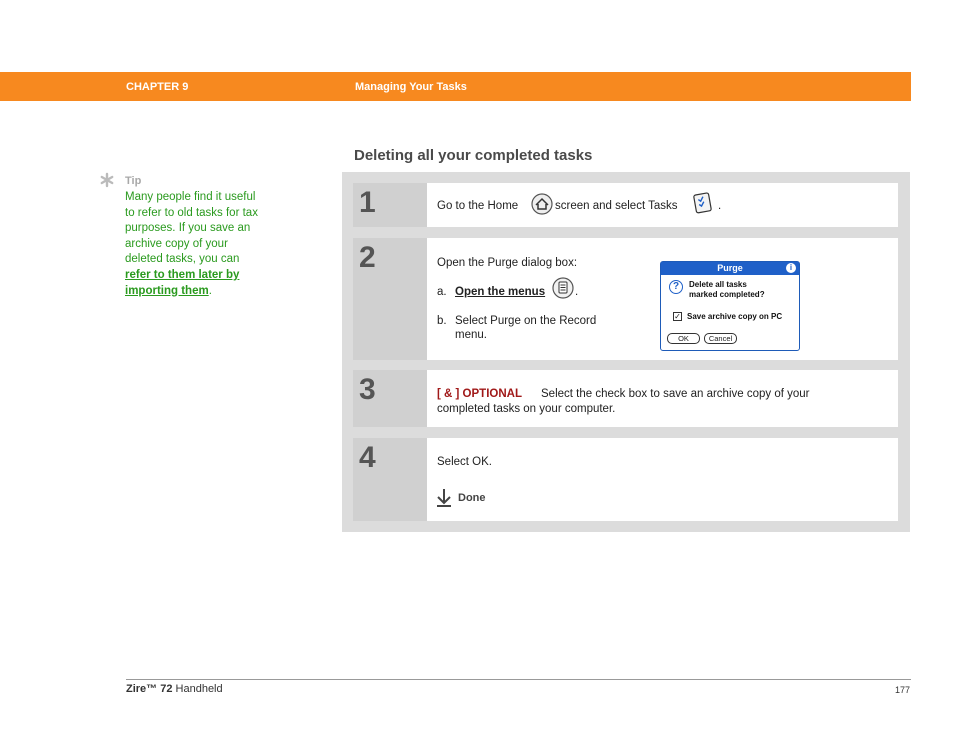 This screenshot has width=954, height=738. What do you see at coordinates (188, 228) in the screenshot?
I see `tip-line: purposes. If you save an` at bounding box center [188, 228].